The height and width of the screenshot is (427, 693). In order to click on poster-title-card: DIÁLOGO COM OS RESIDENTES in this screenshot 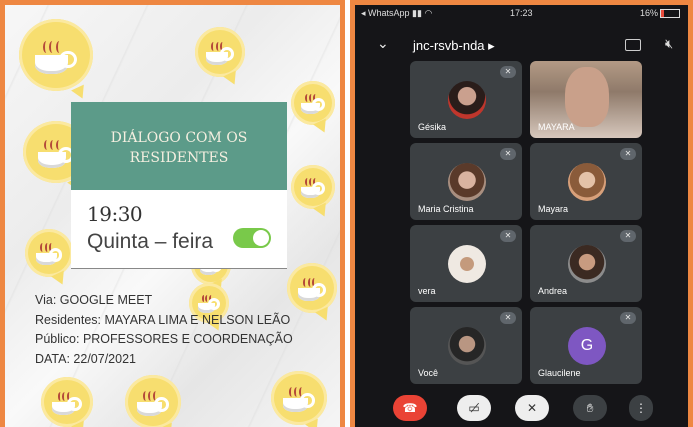, I will do `click(179, 146)`.